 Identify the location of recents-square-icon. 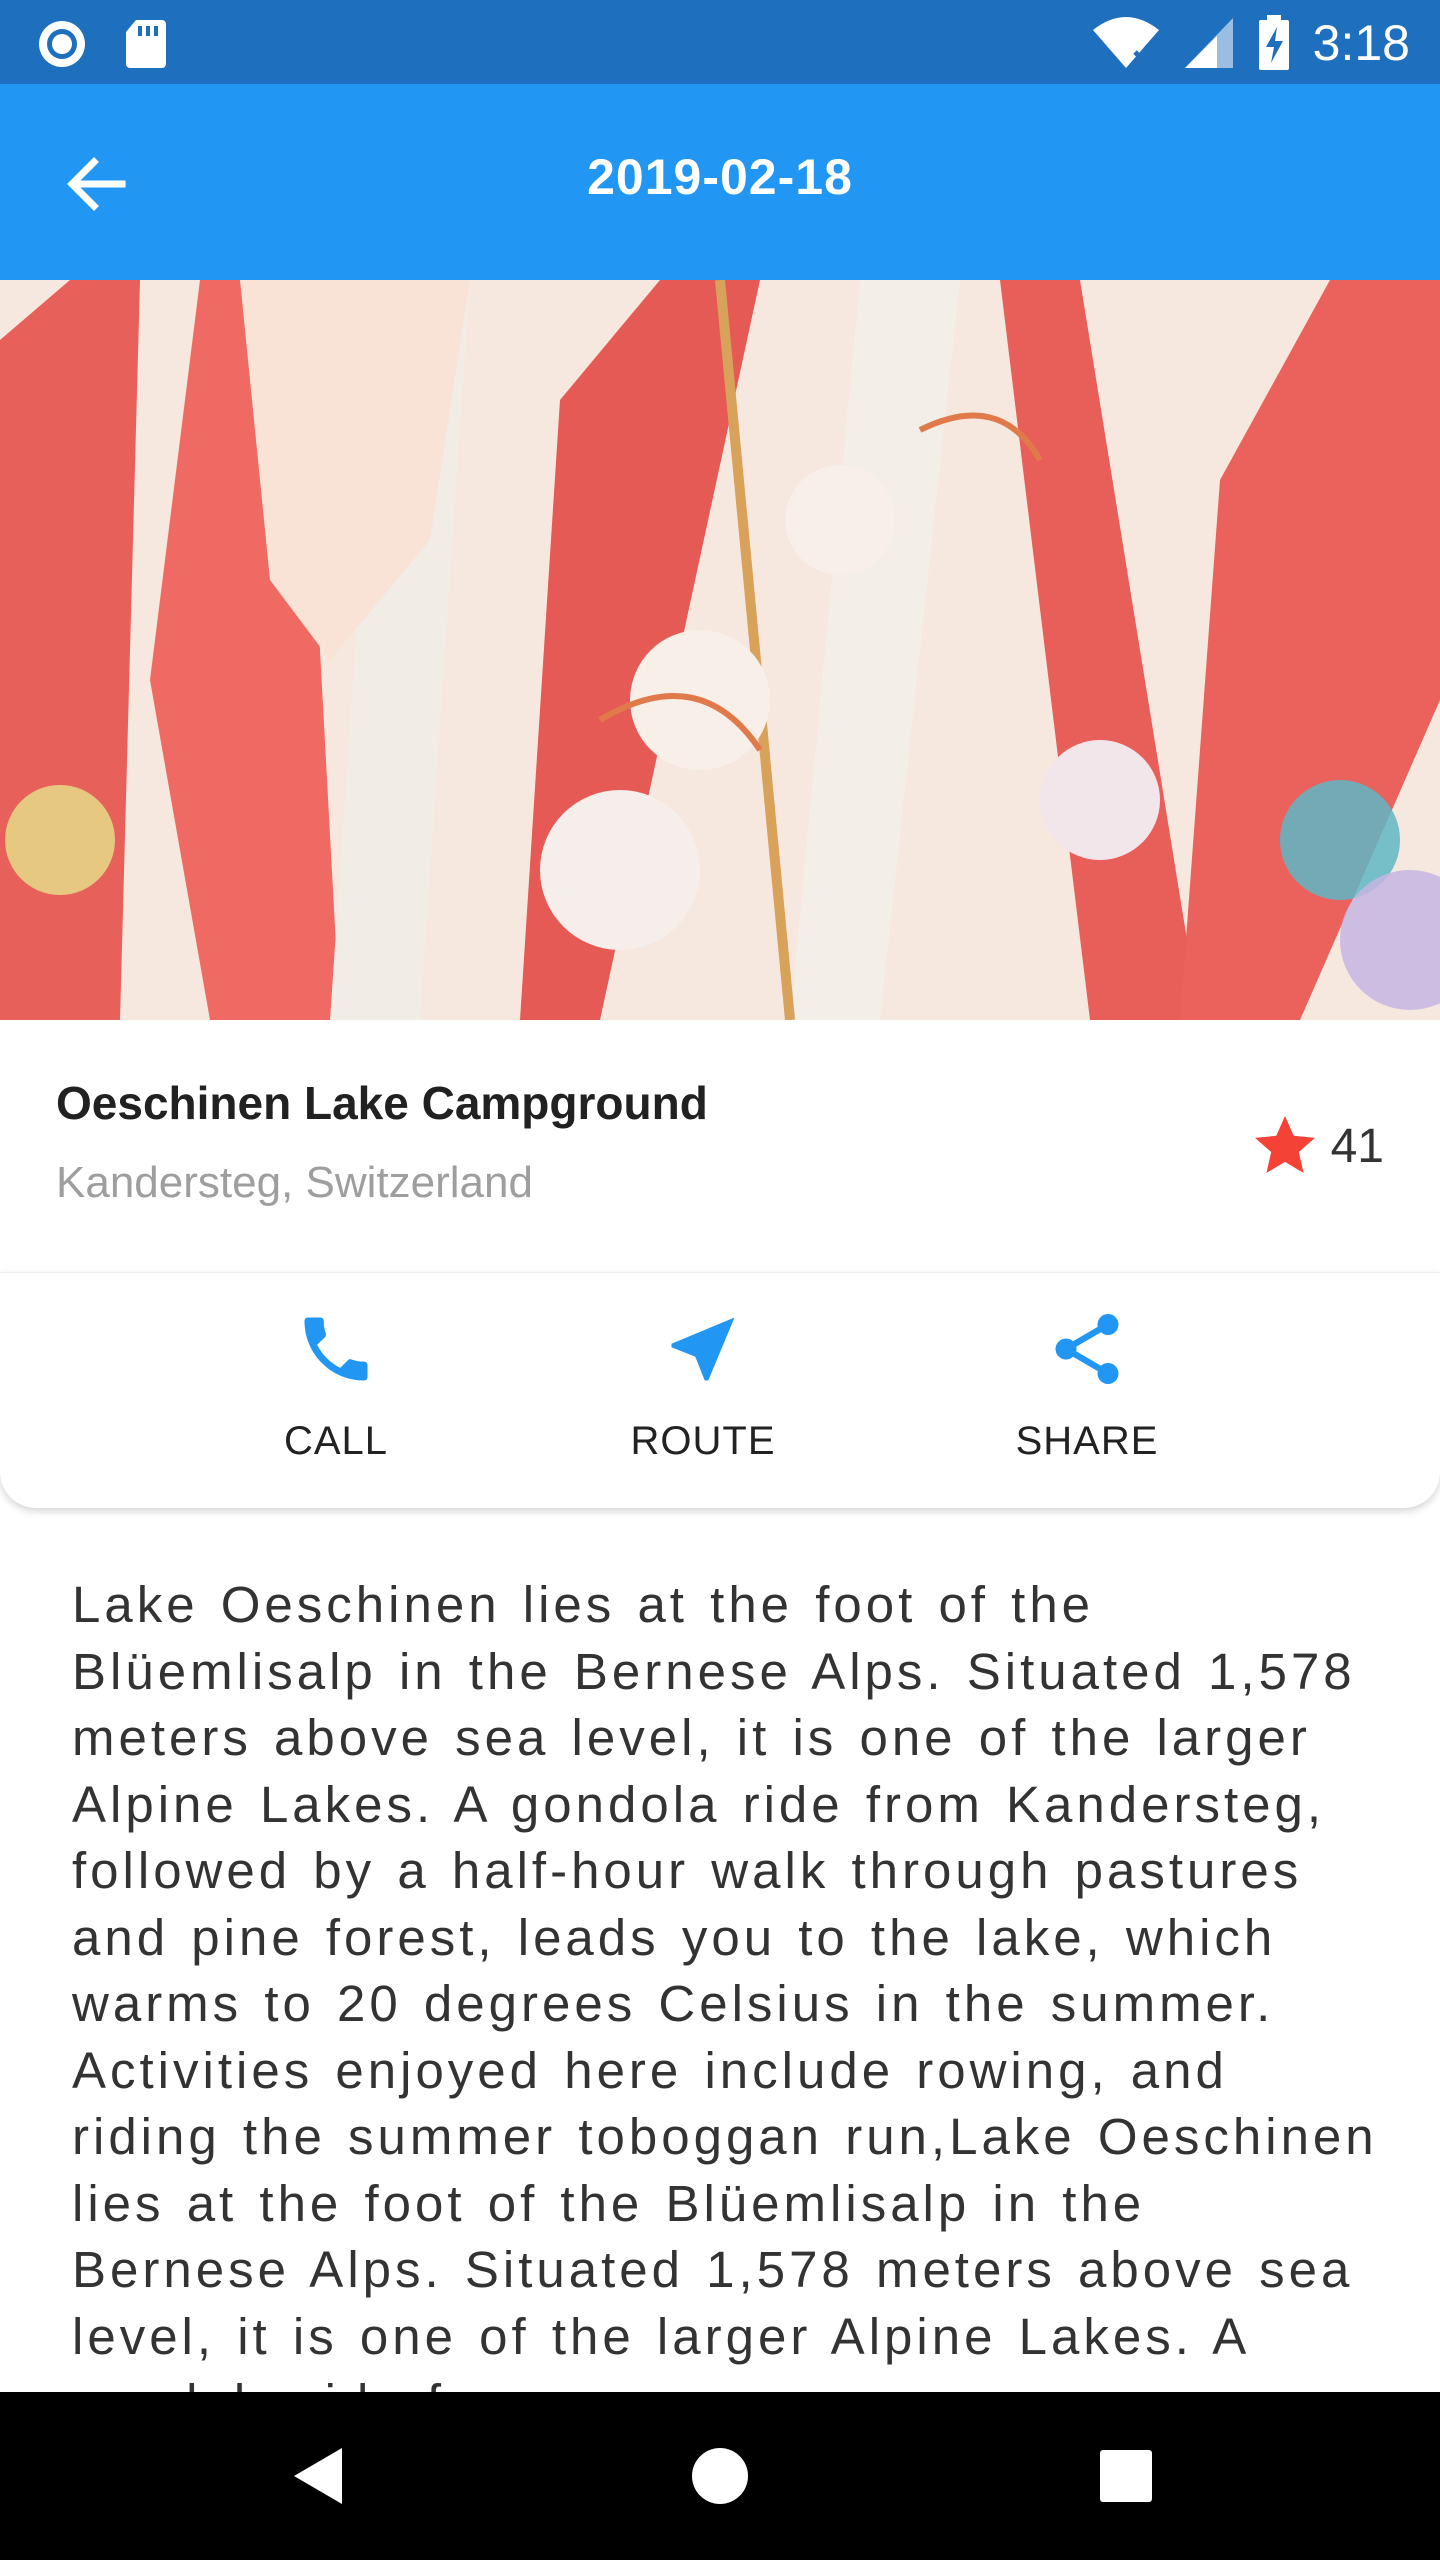
(1126, 2476).